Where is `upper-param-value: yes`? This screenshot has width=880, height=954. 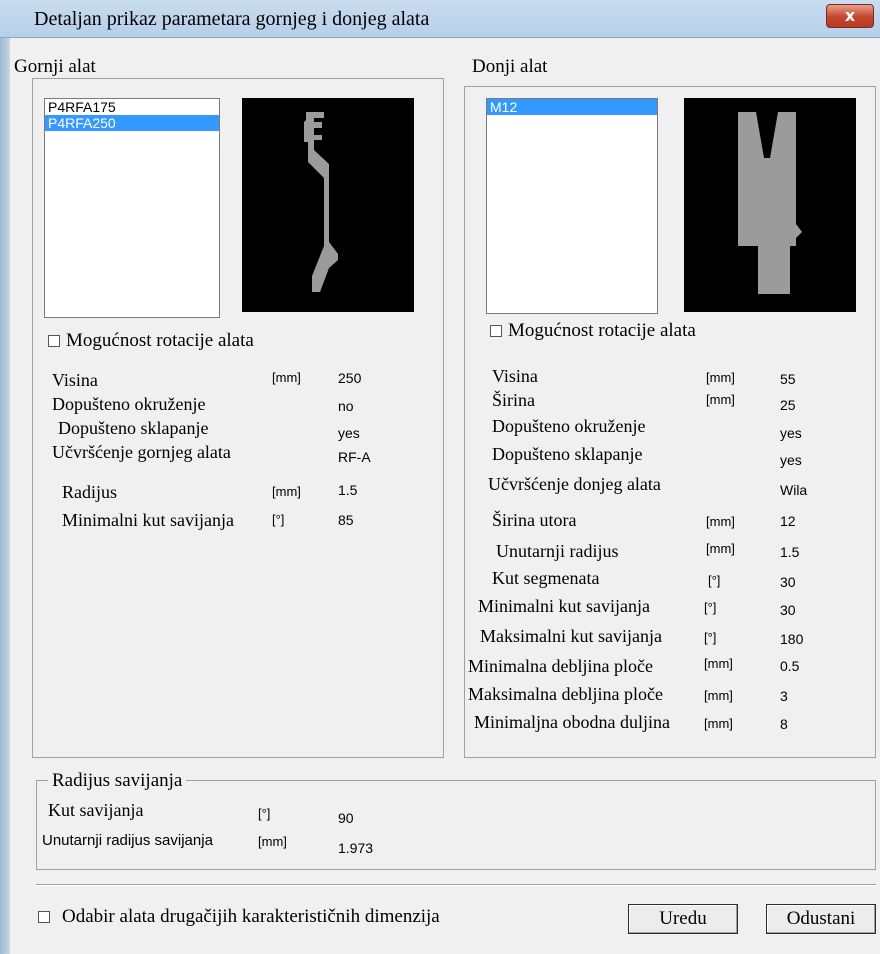
upper-param-value: yes is located at coordinates (349, 433).